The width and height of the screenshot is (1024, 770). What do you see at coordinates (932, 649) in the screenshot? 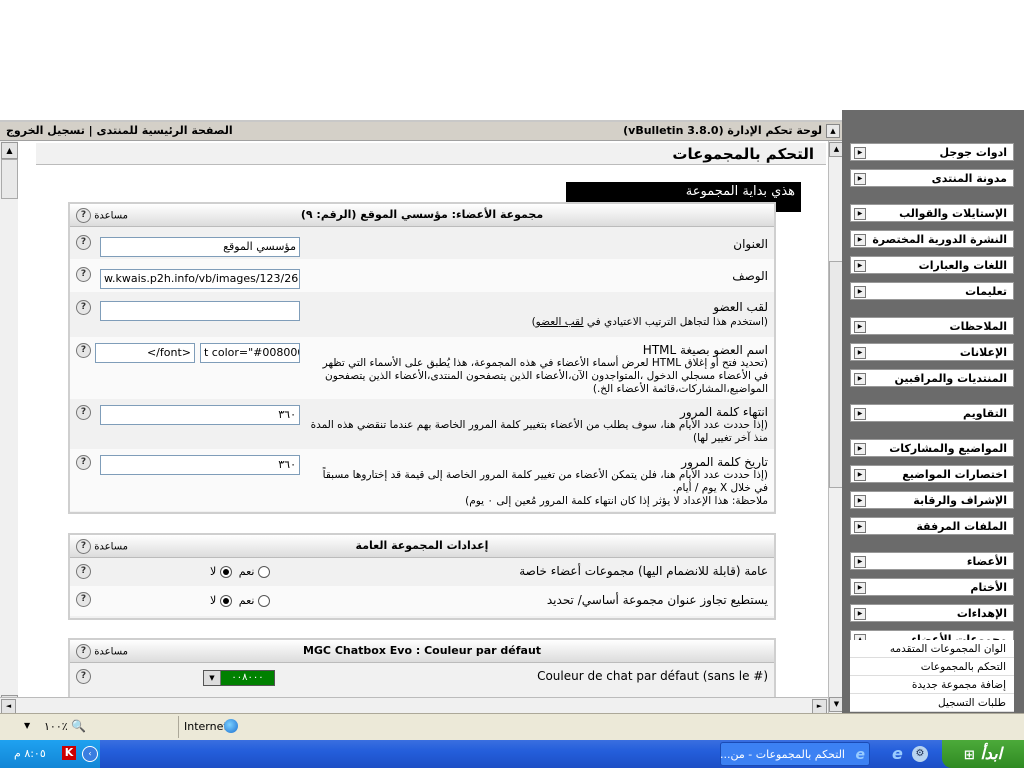
I see `sidebar-subitem: الوان المجموعات المتقدمه` at bounding box center [932, 649].